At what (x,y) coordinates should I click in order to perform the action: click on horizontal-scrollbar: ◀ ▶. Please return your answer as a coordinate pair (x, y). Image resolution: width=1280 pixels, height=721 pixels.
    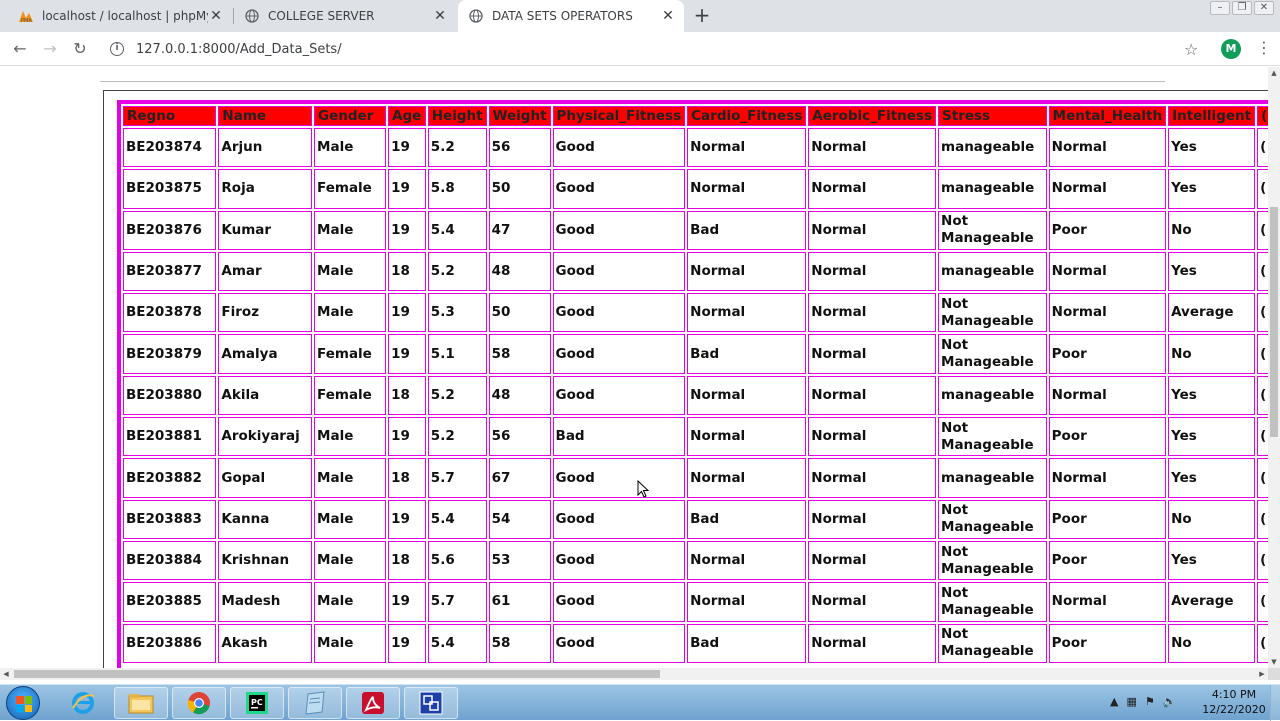
    Looking at the image, I should click on (634, 674).